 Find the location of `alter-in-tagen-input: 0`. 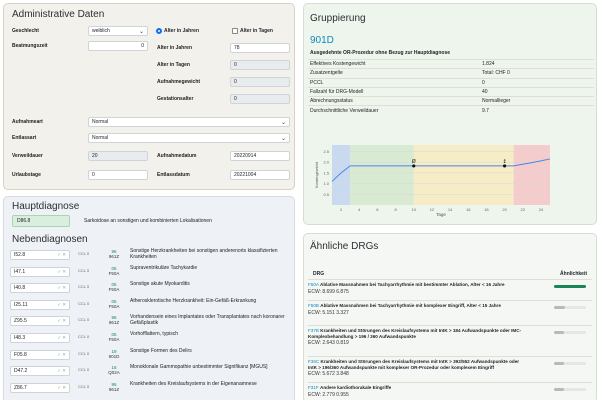

alter-in-tagen-input: 0 is located at coordinates (260, 65).